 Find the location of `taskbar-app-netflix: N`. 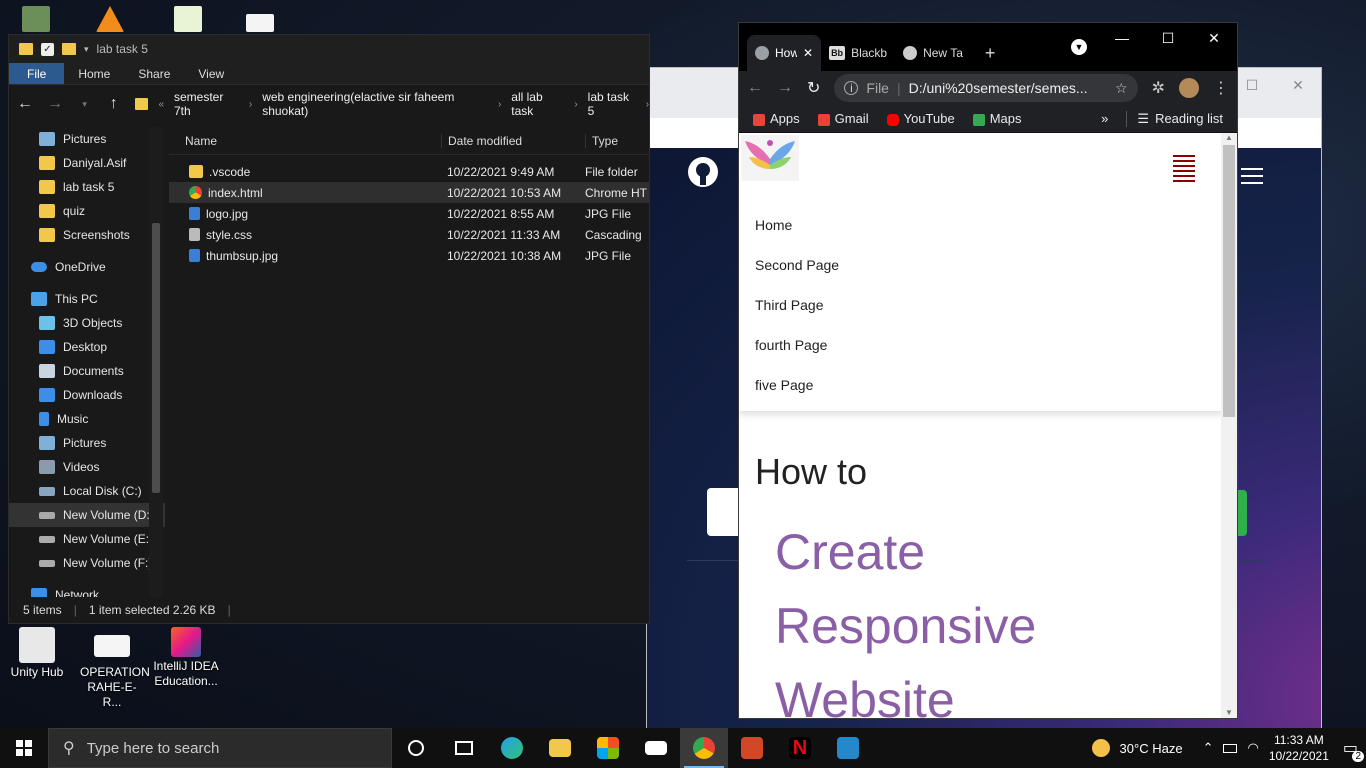

taskbar-app-netflix: N is located at coordinates (800, 748).